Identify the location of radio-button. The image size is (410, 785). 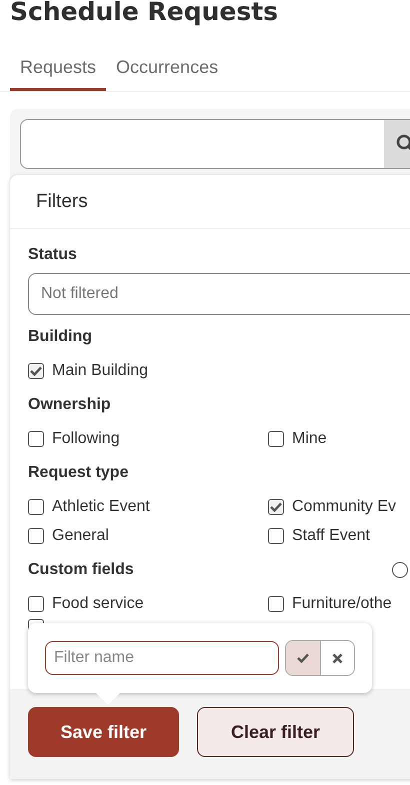
(400, 570).